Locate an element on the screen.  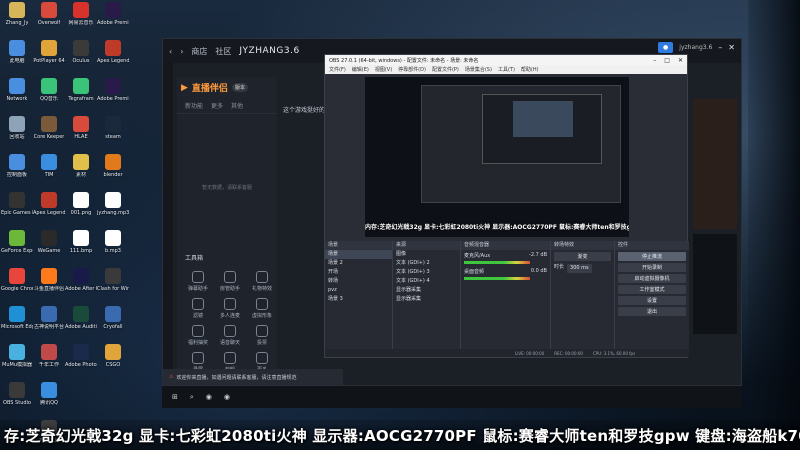
desktop-icon: Core Keeper is located at coordinates (49, 133).